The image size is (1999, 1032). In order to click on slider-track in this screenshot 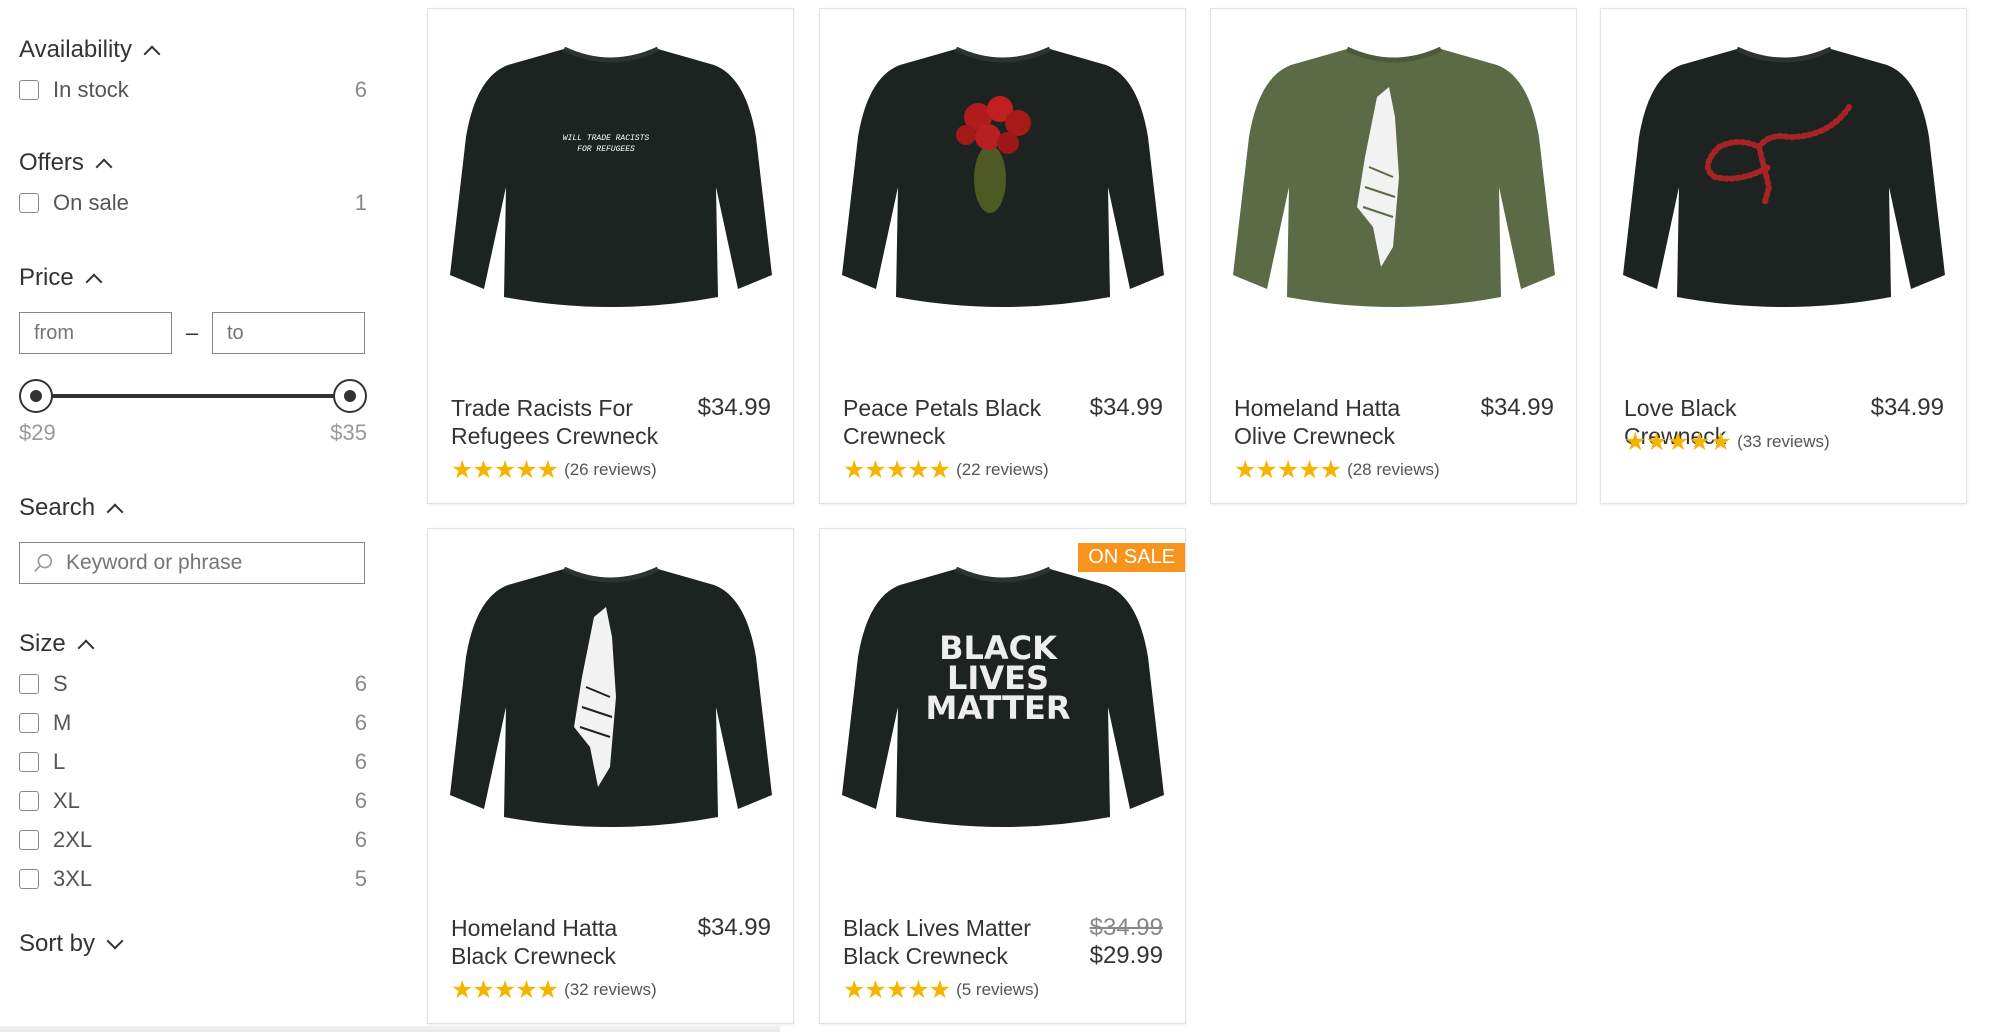, I will do `click(193, 396)`.